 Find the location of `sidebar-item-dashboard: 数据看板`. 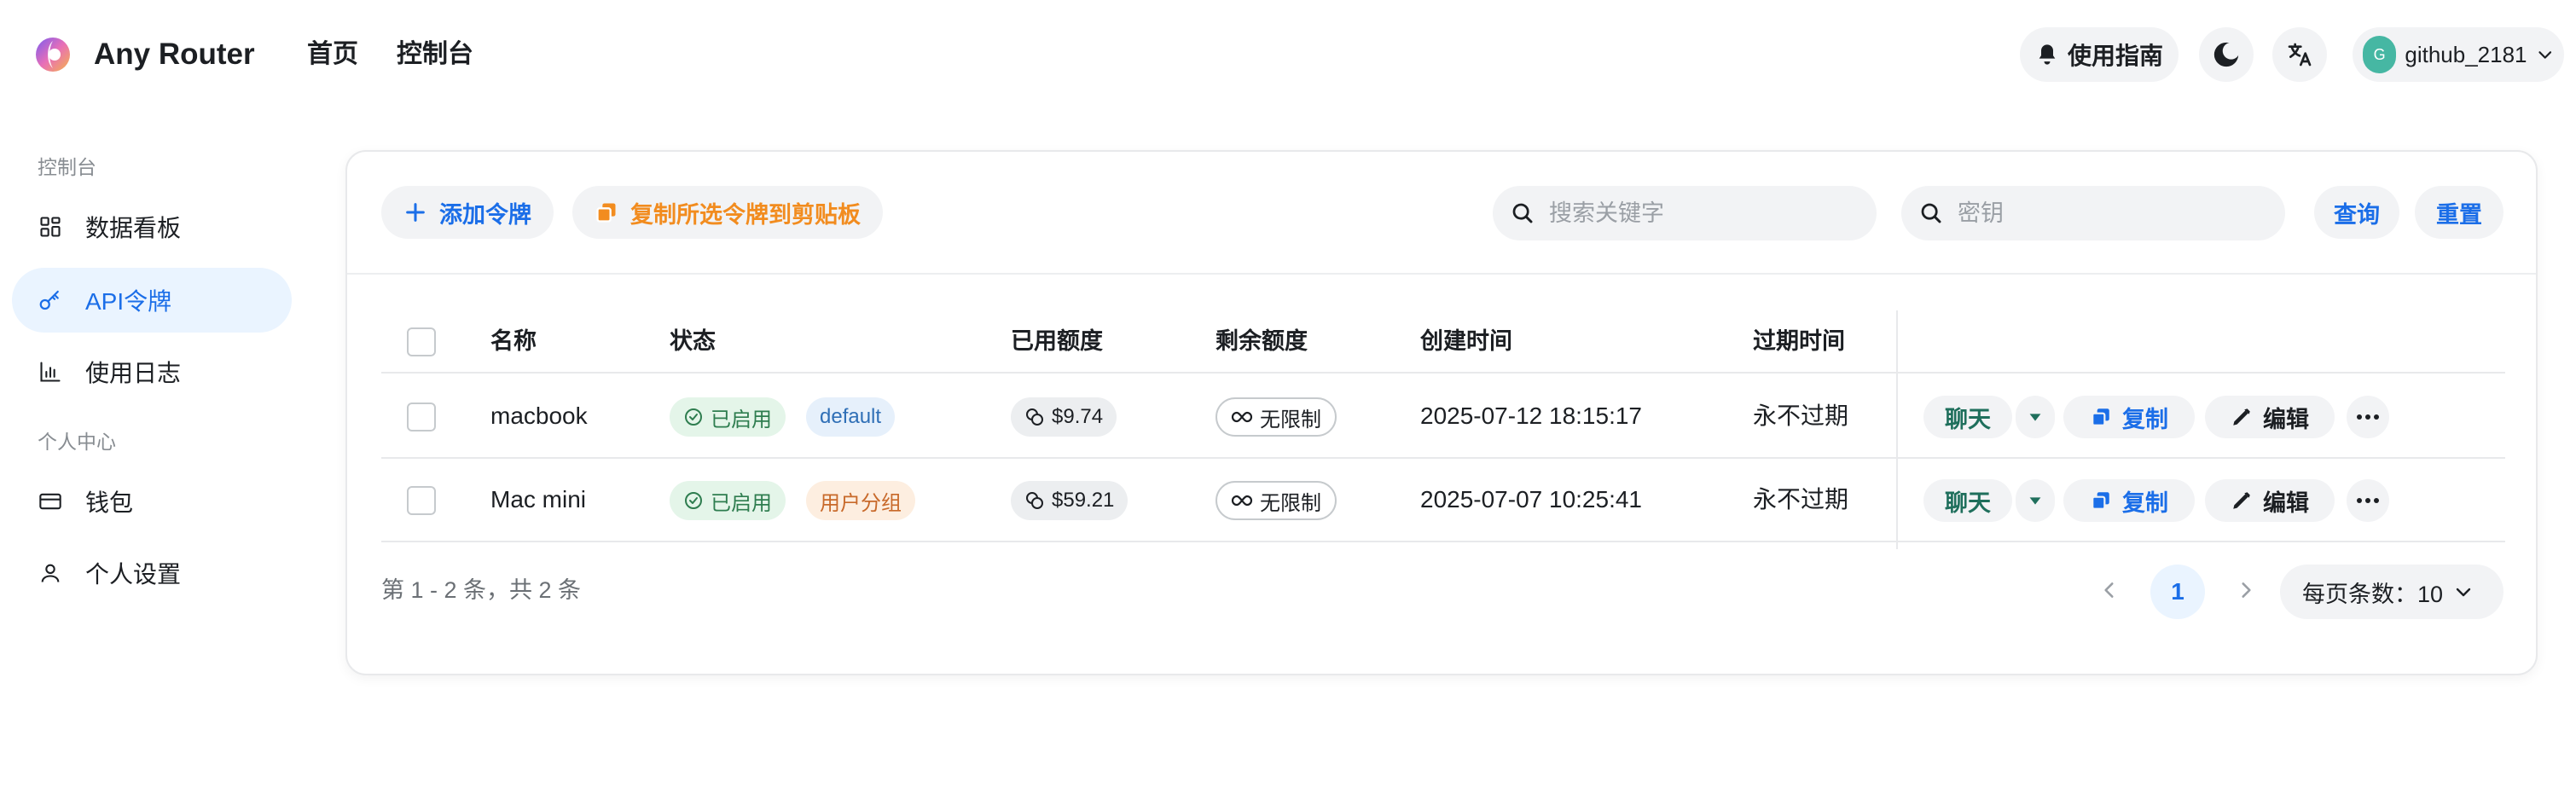

sidebar-item-dashboard: 数据看板 is located at coordinates (152, 226).